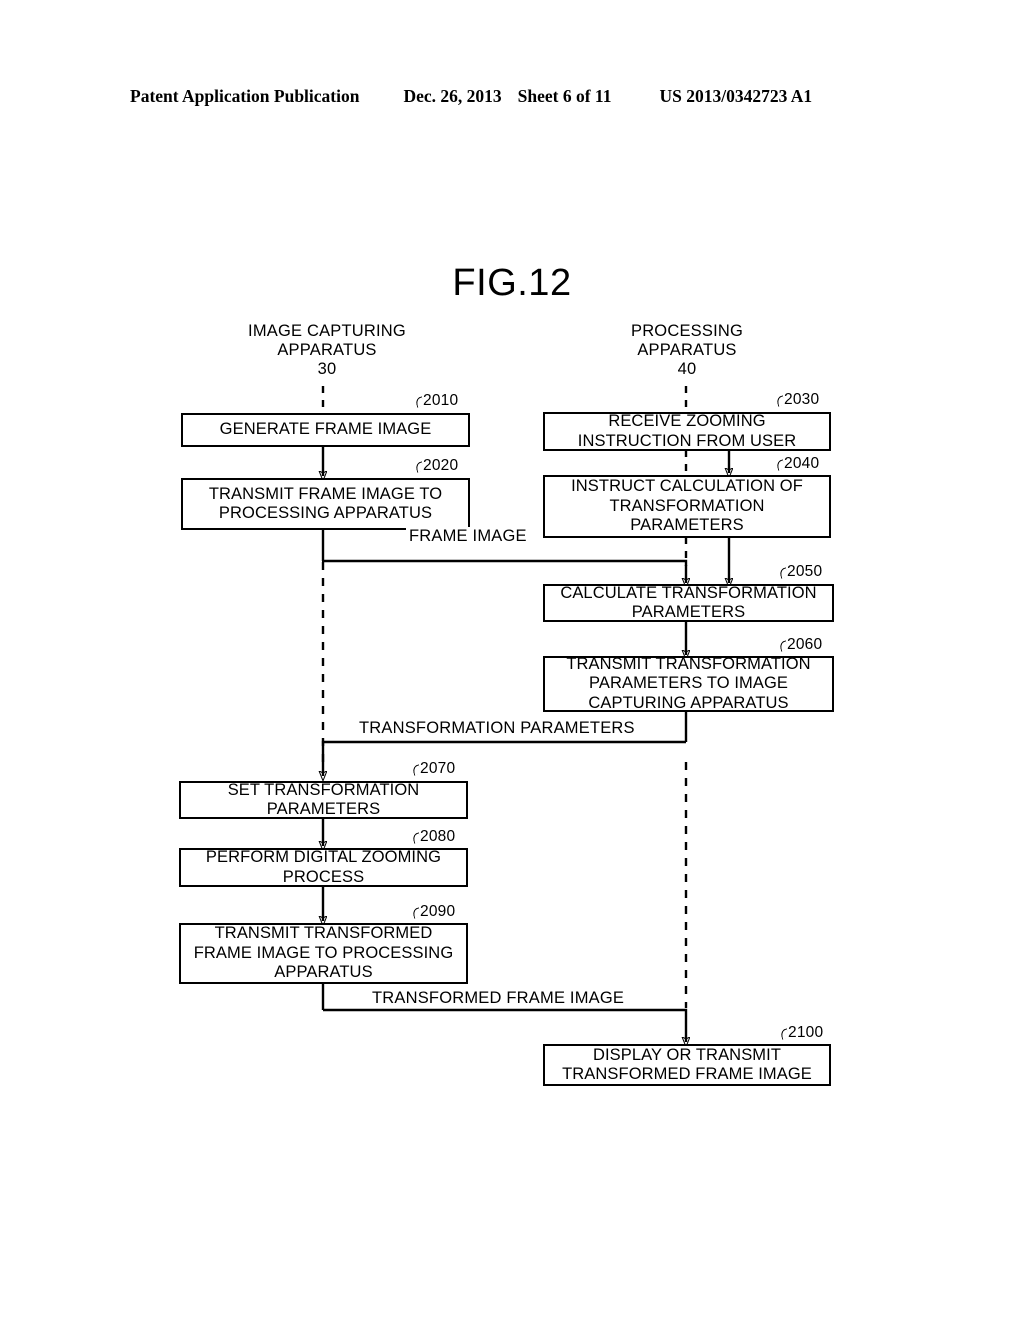 The image size is (1024, 1320). What do you see at coordinates (433, 769) in the screenshot?
I see `reference-numeral-2070: 2070` at bounding box center [433, 769].